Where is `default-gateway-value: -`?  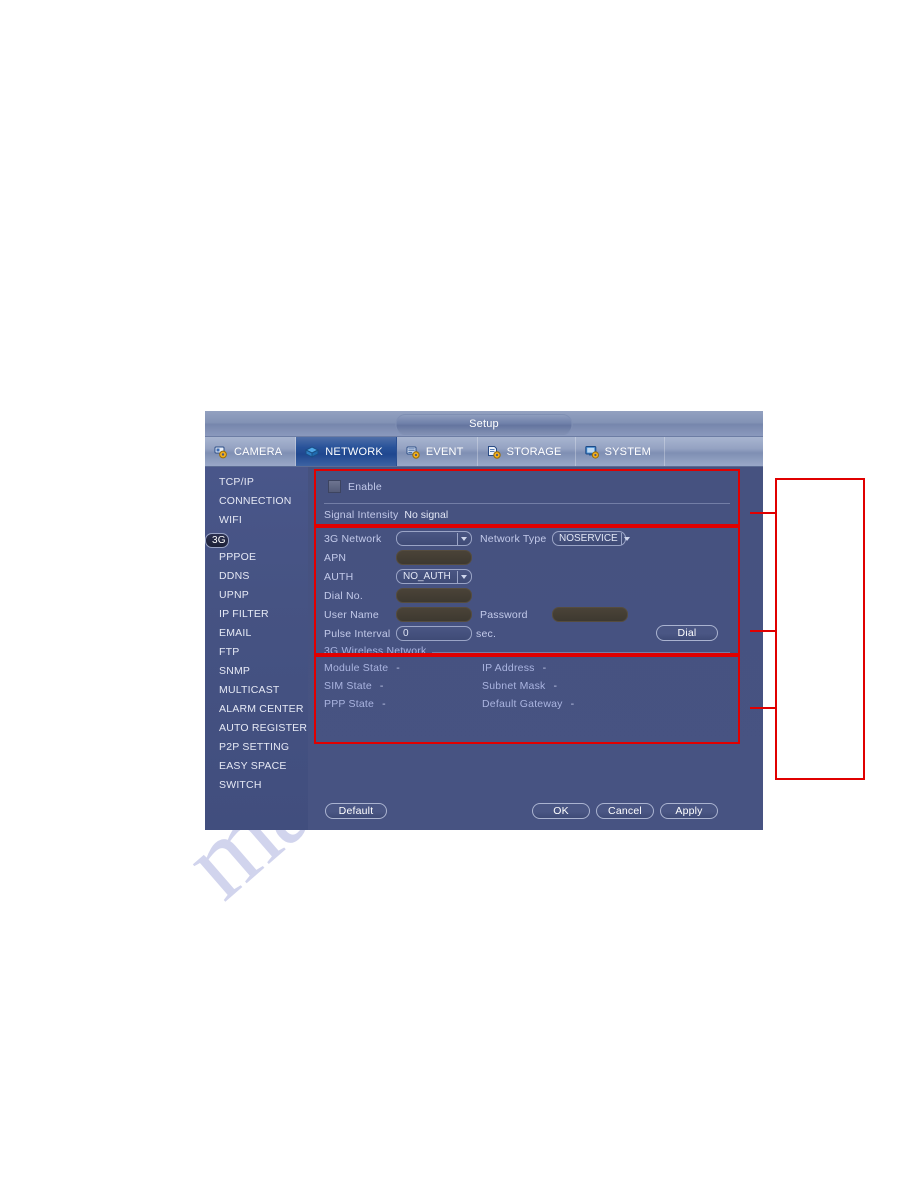
default-gateway-value: - is located at coordinates (572, 704).